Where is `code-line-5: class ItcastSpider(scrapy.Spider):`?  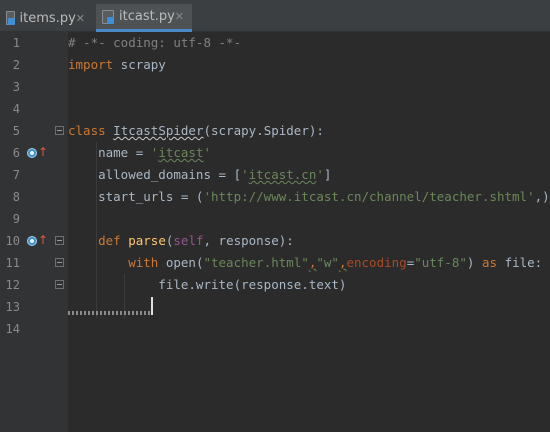 code-line-5: class ItcastSpider(scrapy.Spider): is located at coordinates (196, 131).